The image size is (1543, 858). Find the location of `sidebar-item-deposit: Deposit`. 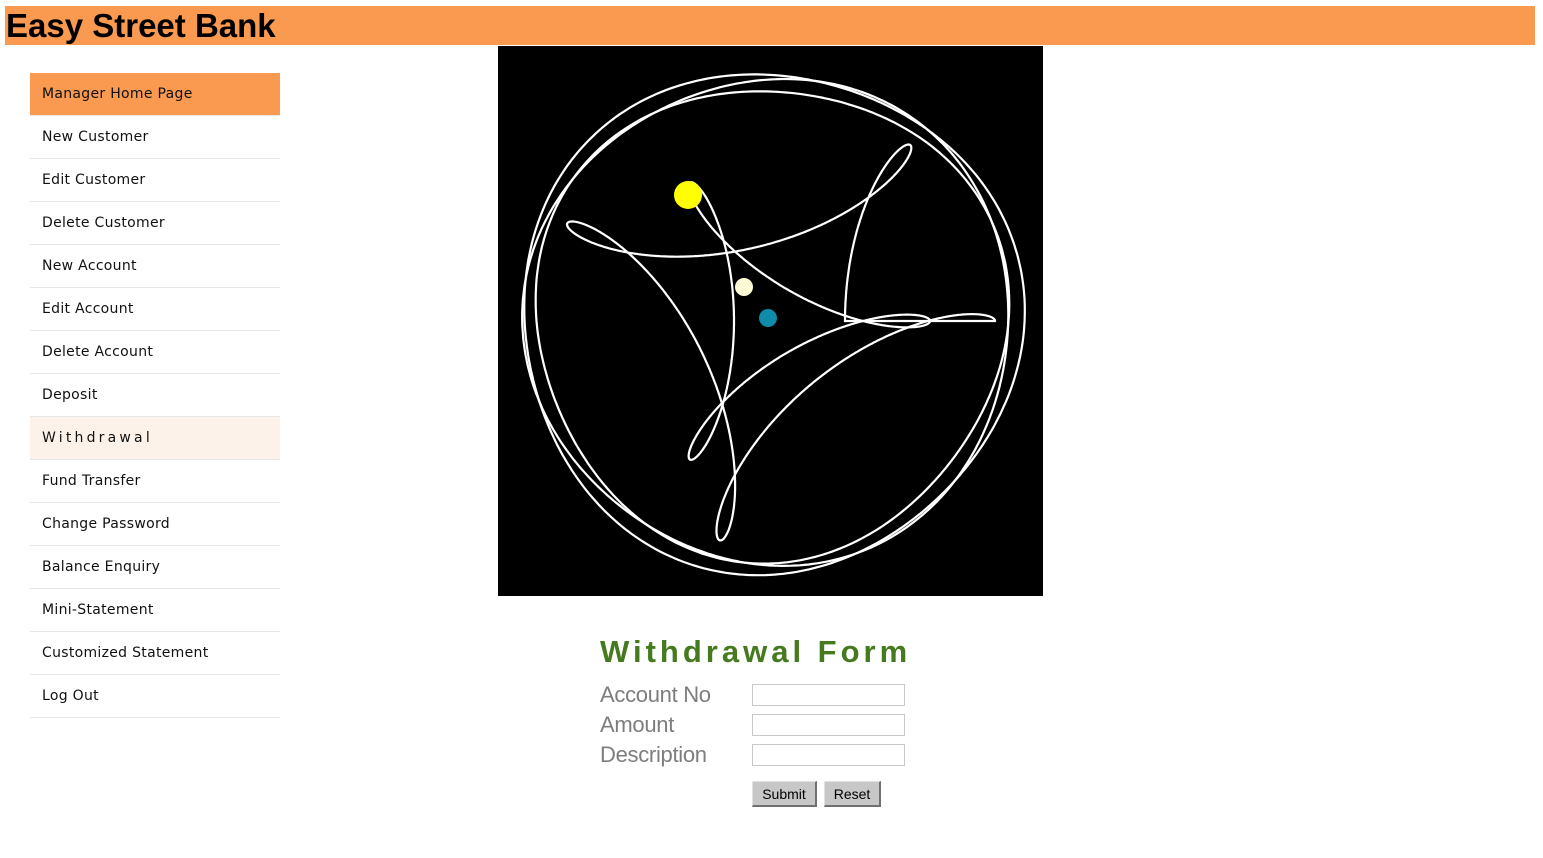

sidebar-item-deposit: Deposit is located at coordinates (155, 395).